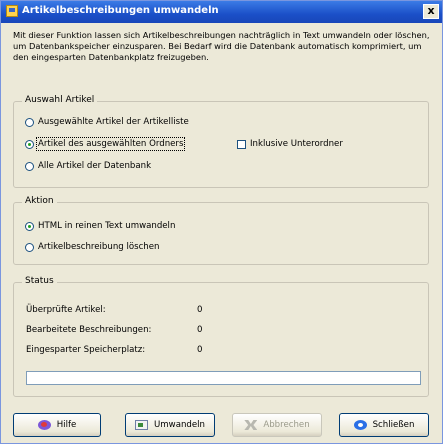 This screenshot has height=444, width=443. What do you see at coordinates (120, 10) in the screenshot?
I see `window-title: Artikelbeschreibungen umwandeln` at bounding box center [120, 10].